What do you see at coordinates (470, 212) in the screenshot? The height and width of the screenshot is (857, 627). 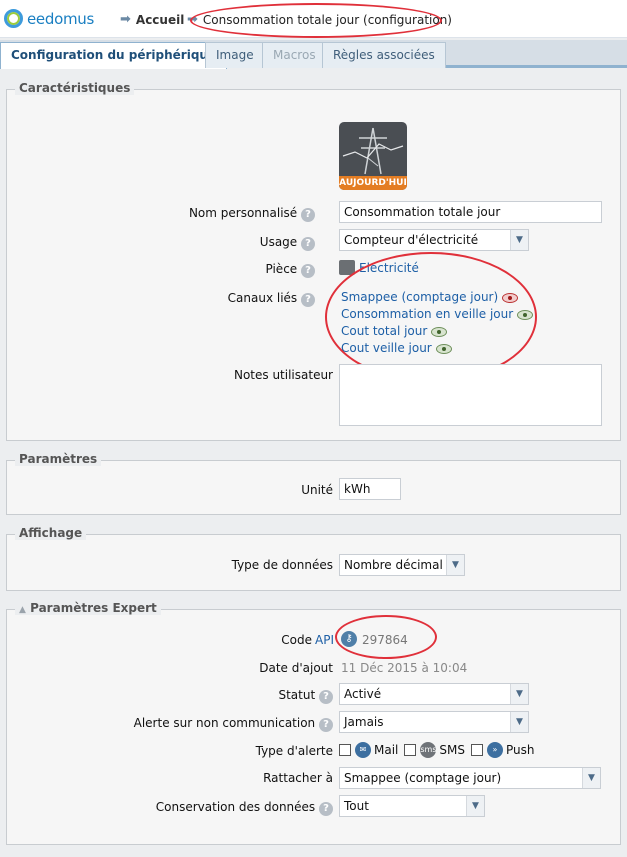 I see `custom-name-field: Consommation totale jour` at bounding box center [470, 212].